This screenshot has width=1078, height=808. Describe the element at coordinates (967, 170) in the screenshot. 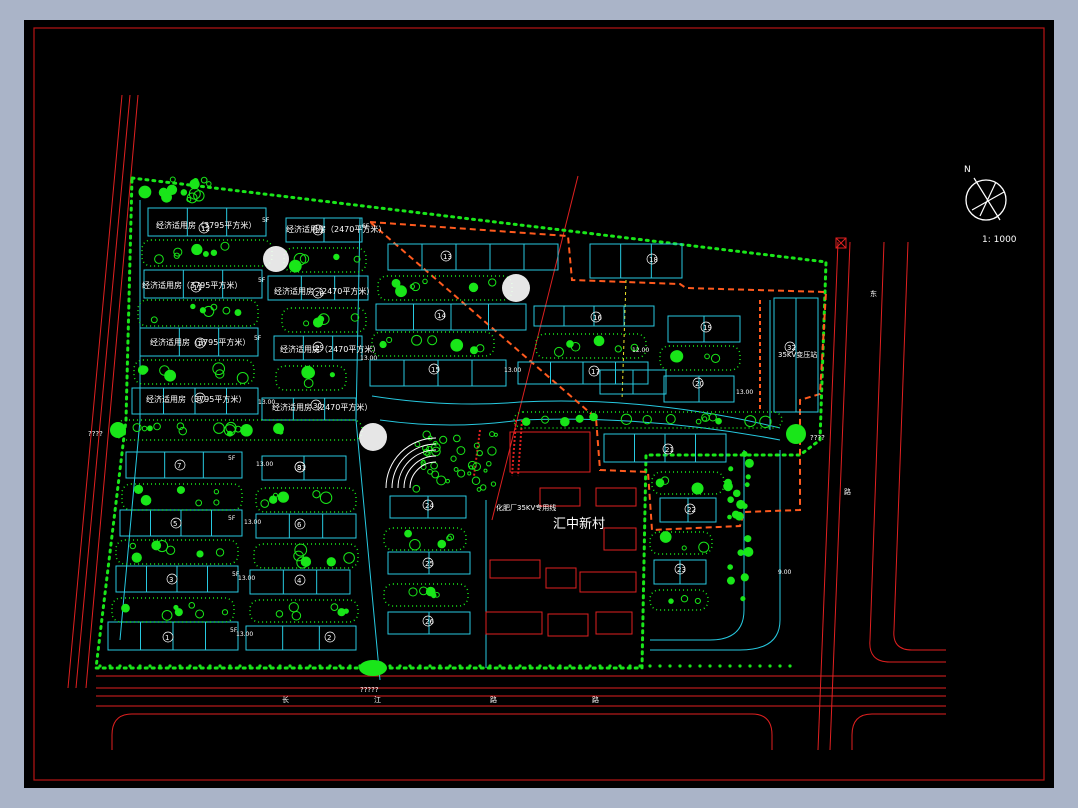

I see `north-label: N` at that location.